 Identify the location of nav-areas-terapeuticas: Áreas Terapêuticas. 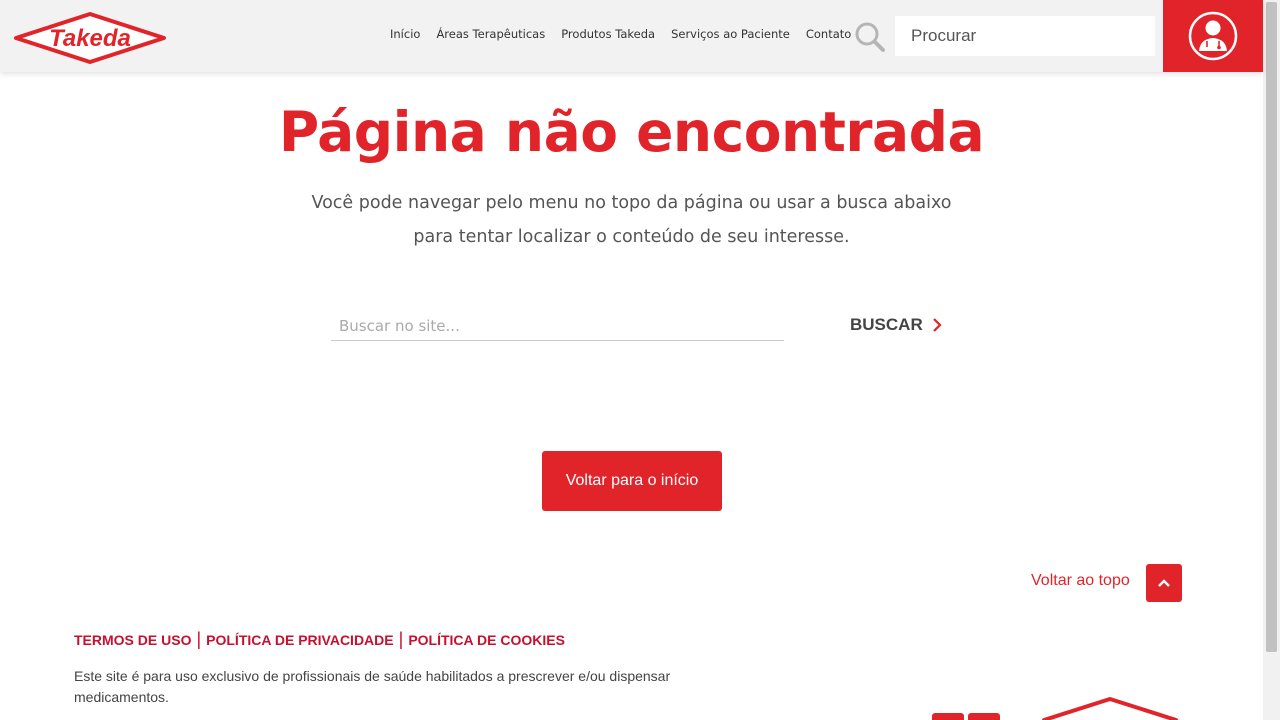
(490, 34).